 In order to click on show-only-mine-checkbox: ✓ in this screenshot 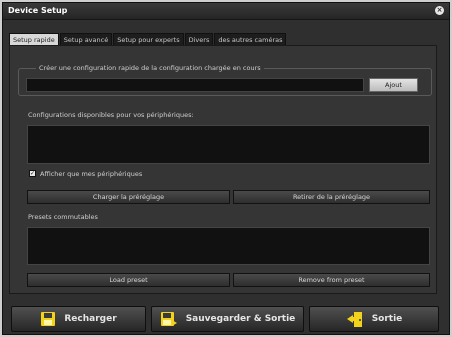, I will do `click(32, 173)`.